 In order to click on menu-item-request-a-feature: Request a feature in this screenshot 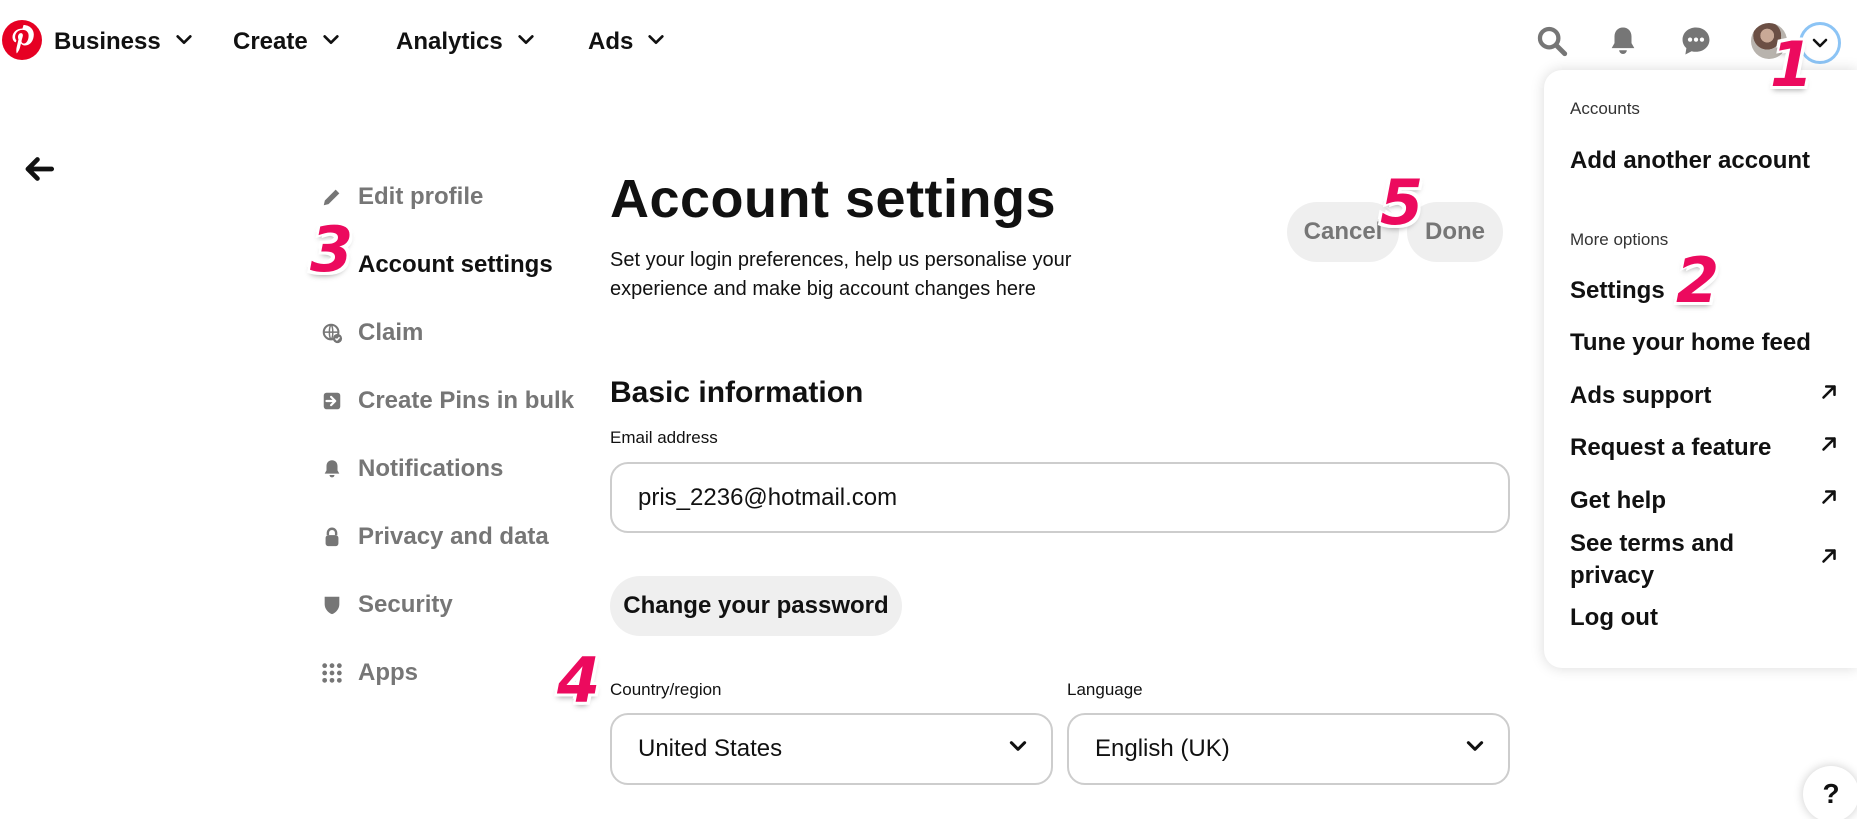, I will do `click(1705, 448)`.